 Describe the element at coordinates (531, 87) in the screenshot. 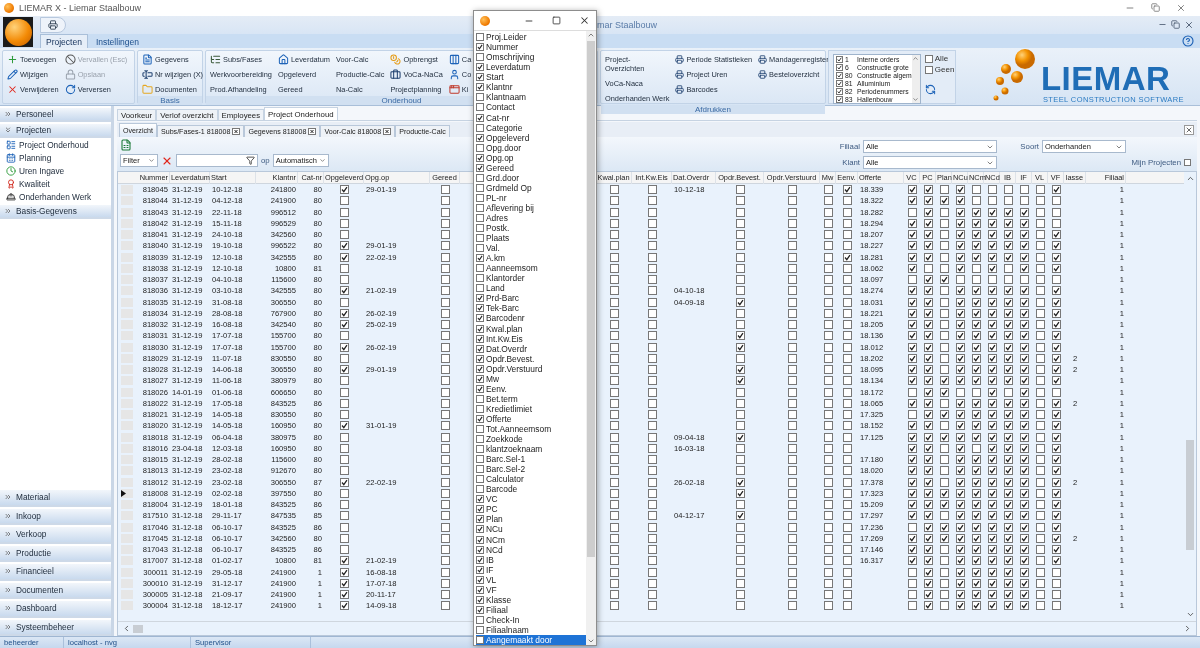

I see `column-option: Klantnr` at that location.